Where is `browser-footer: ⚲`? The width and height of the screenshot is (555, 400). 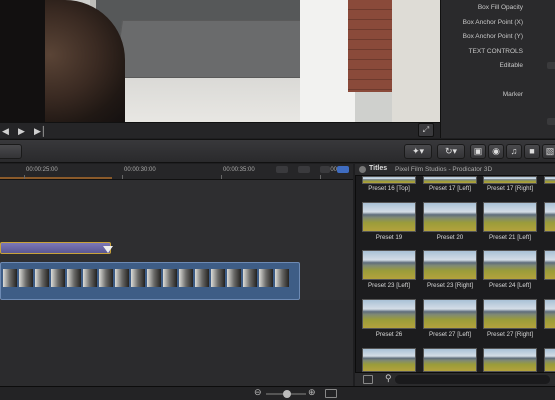 browser-footer: ⚲ is located at coordinates (455, 379).